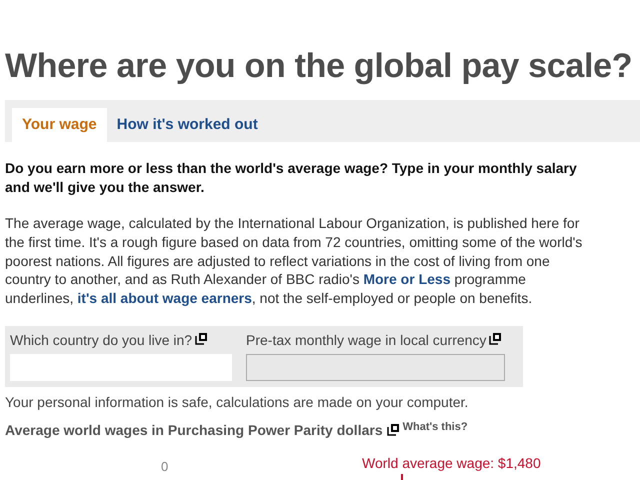 The image size is (640, 480). Describe the element at coordinates (366, 340) in the screenshot. I see `field-label: Pre-tax monthly wage in local currency` at that location.